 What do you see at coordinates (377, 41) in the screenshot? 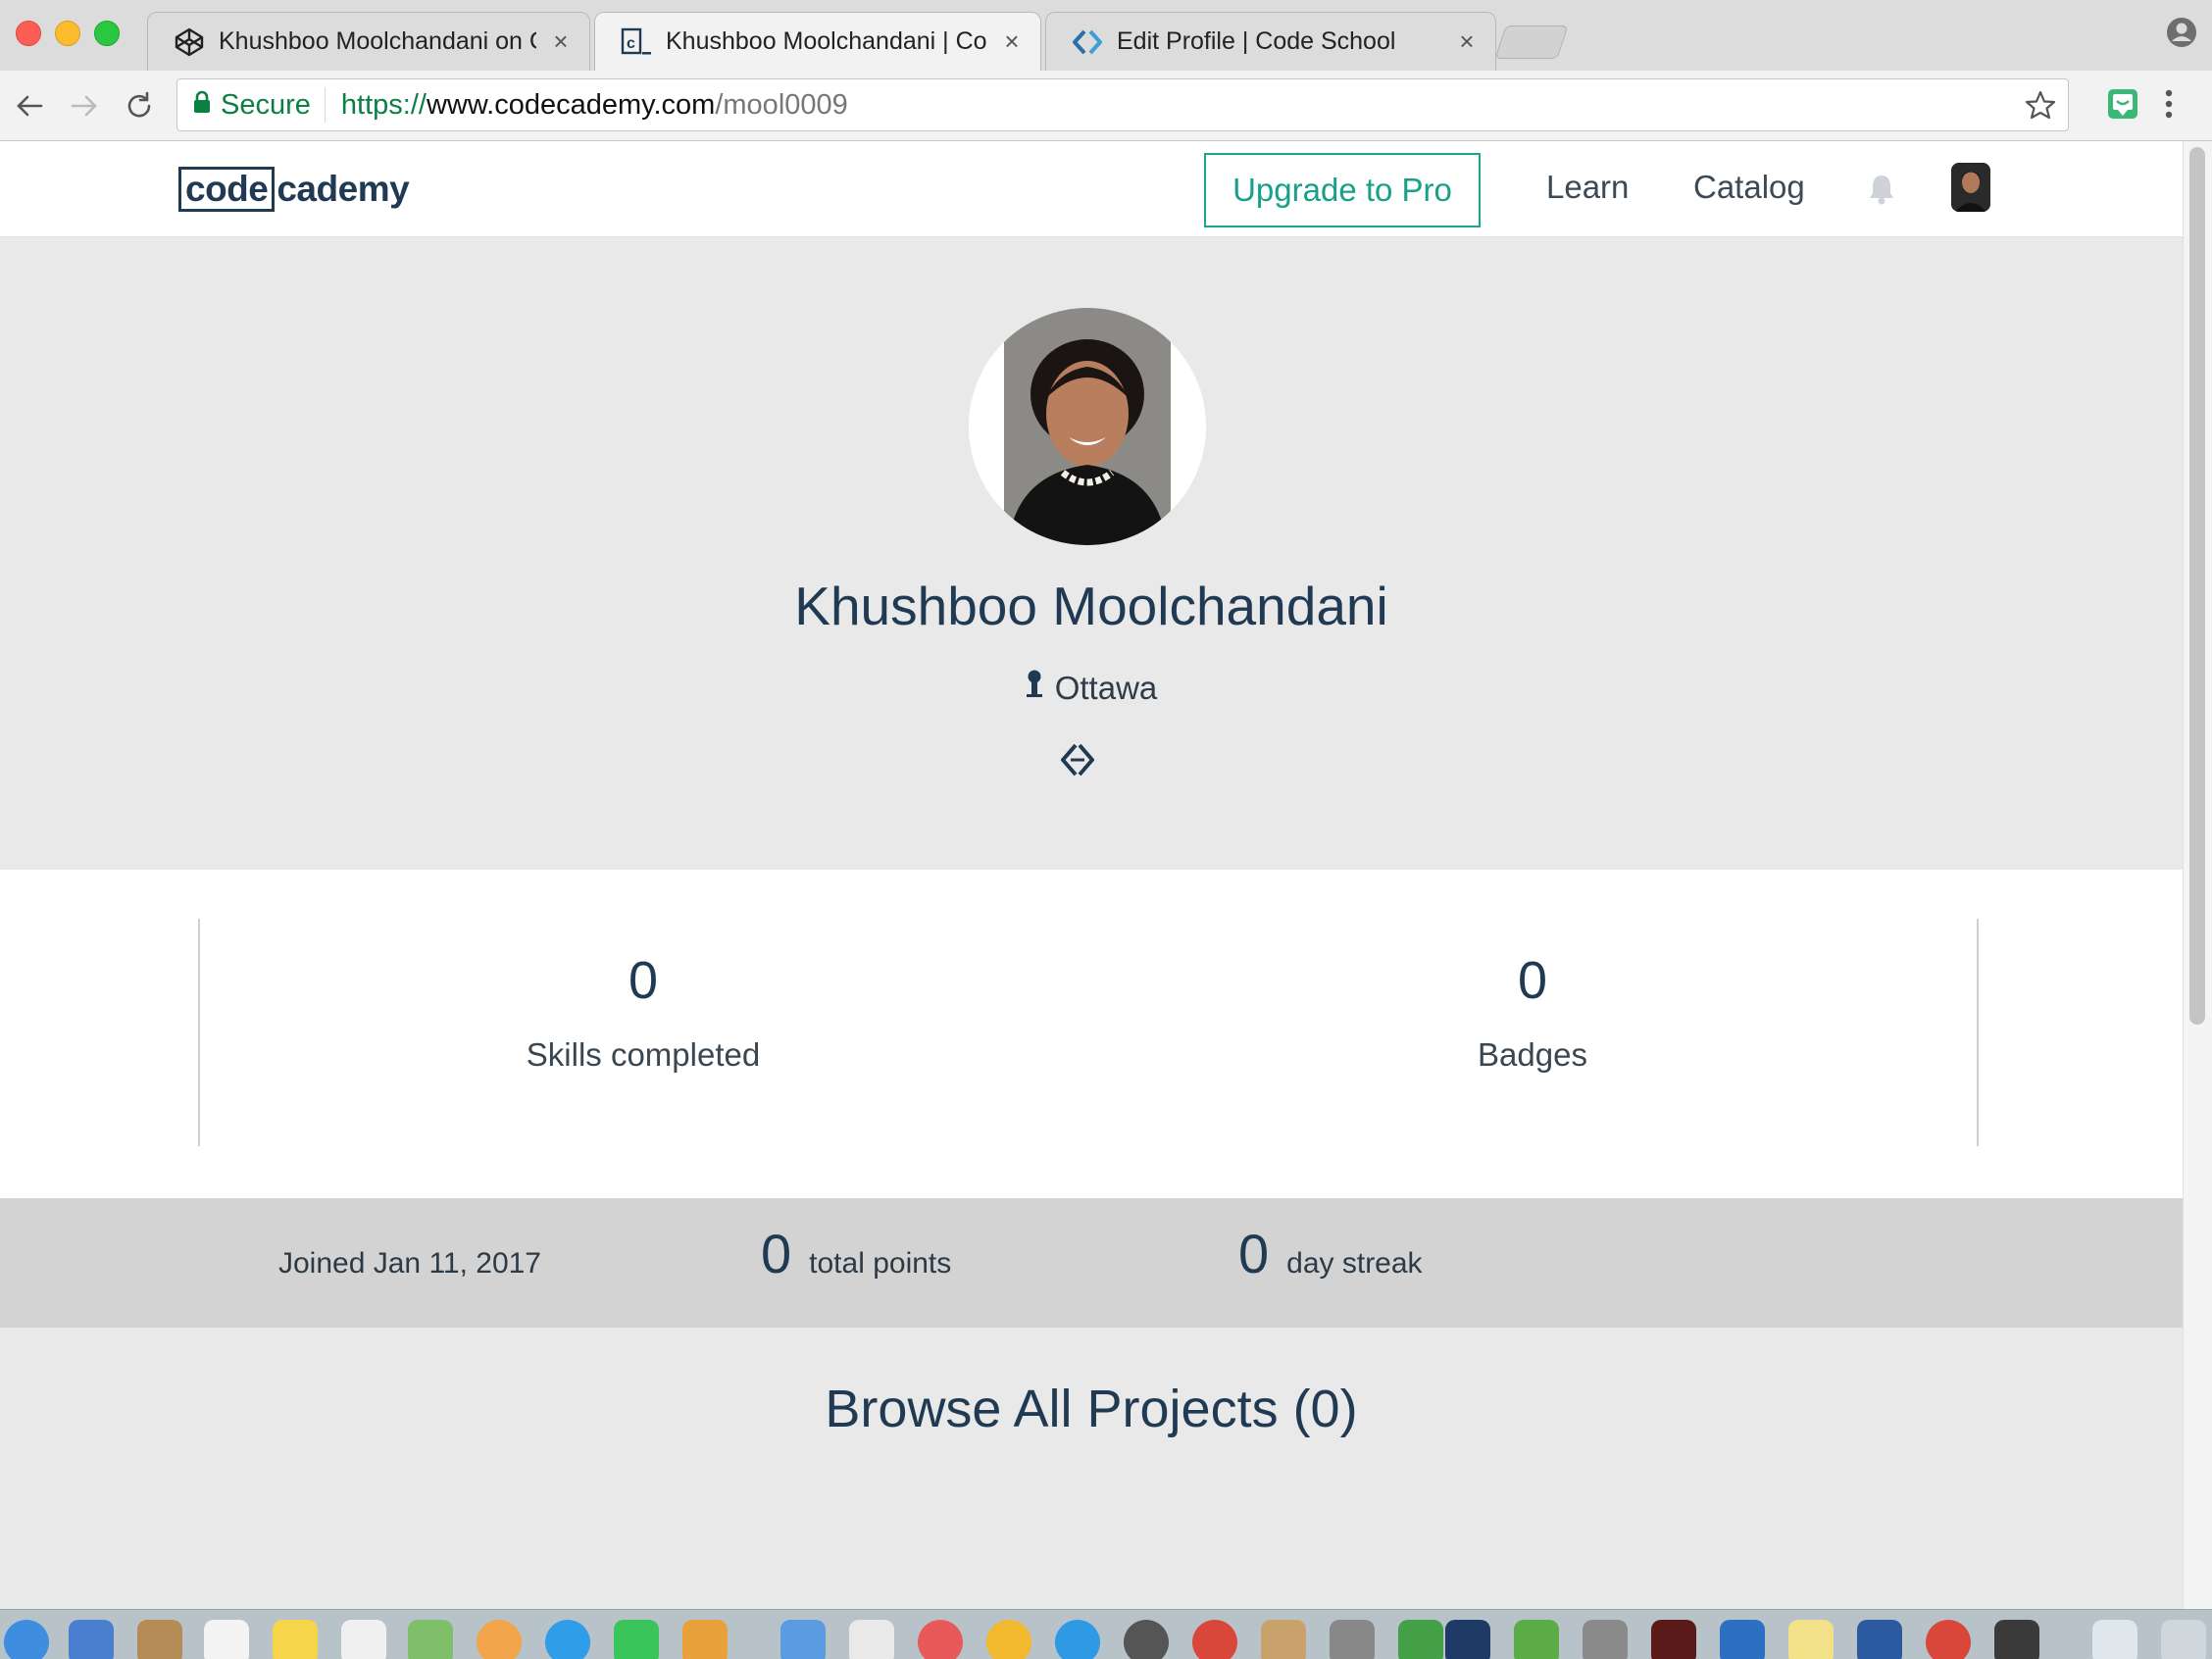
I see `tab-title: Khushboo Moolchandani on Co` at bounding box center [377, 41].